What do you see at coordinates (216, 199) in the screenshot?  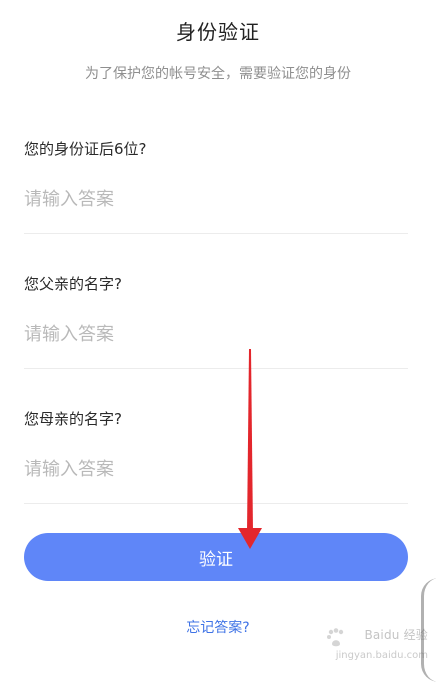 I see `answer-input-id-last6` at bounding box center [216, 199].